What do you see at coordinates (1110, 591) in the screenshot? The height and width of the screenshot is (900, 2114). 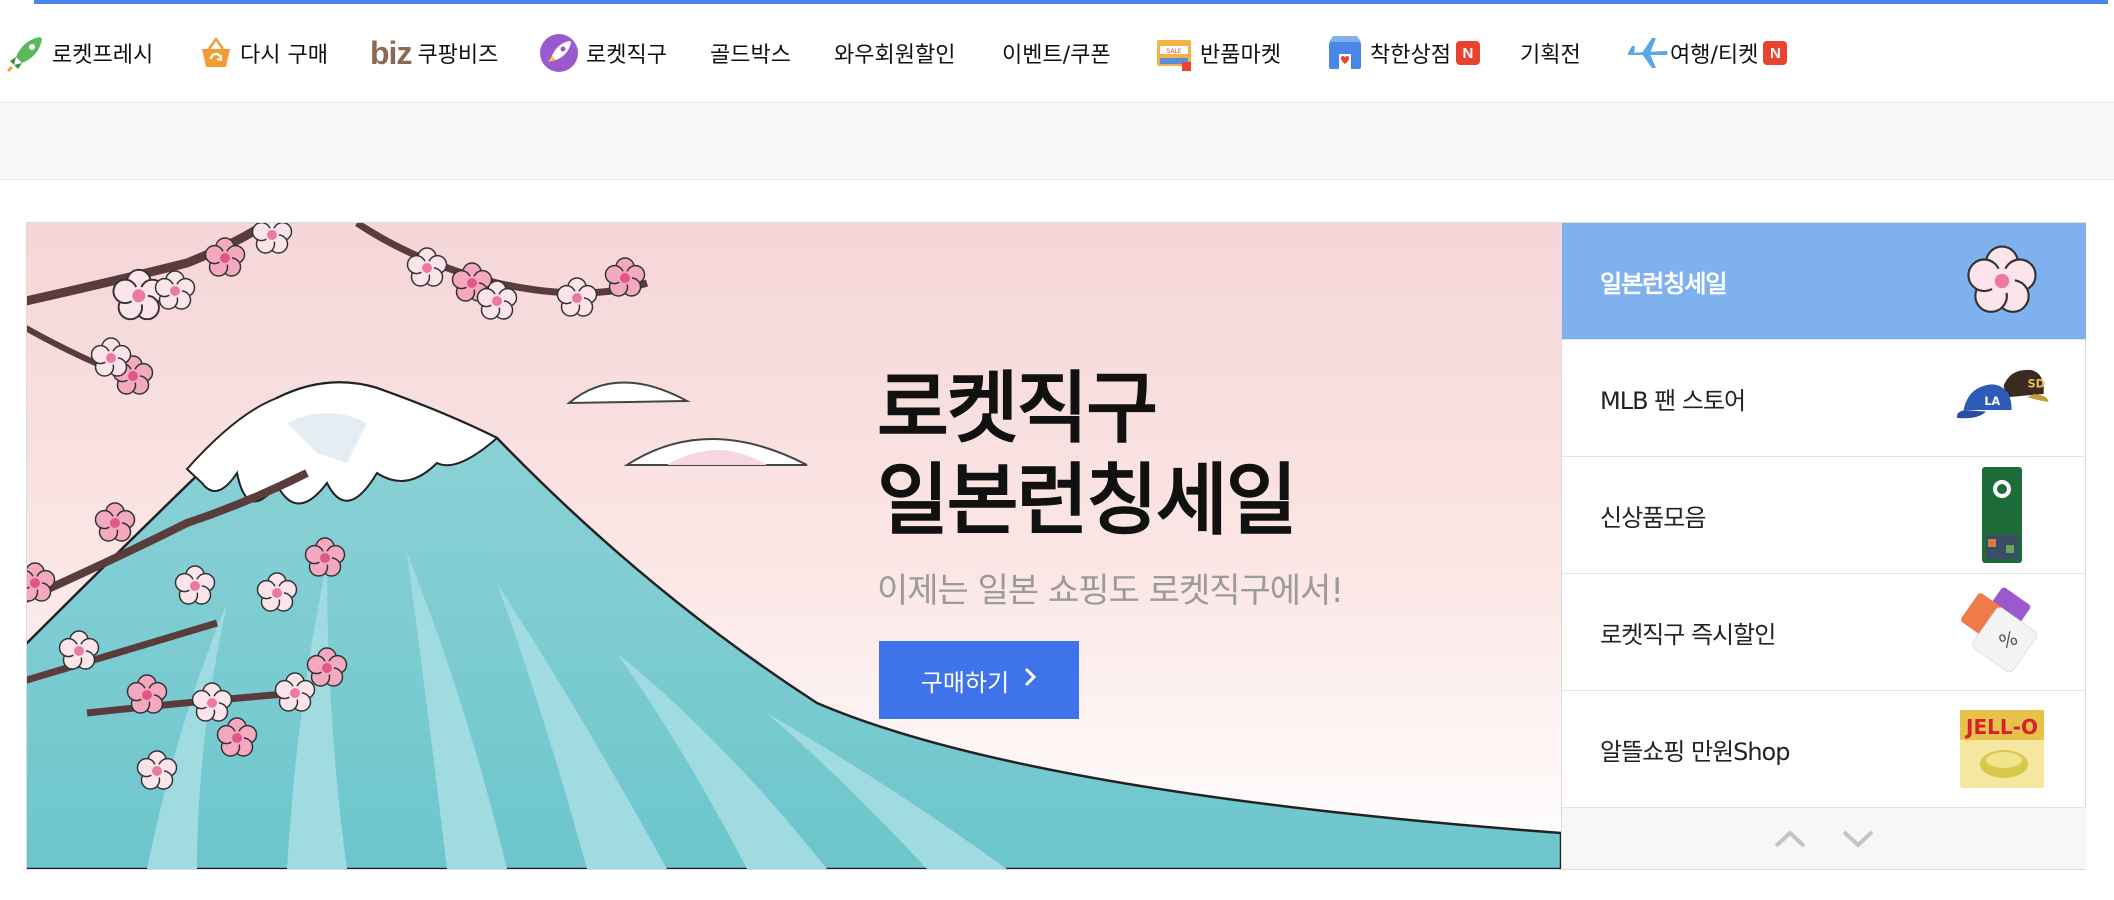 I see `banner-subtitle: 이제는 일본 쇼핑도 로켓직구에서!` at bounding box center [1110, 591].